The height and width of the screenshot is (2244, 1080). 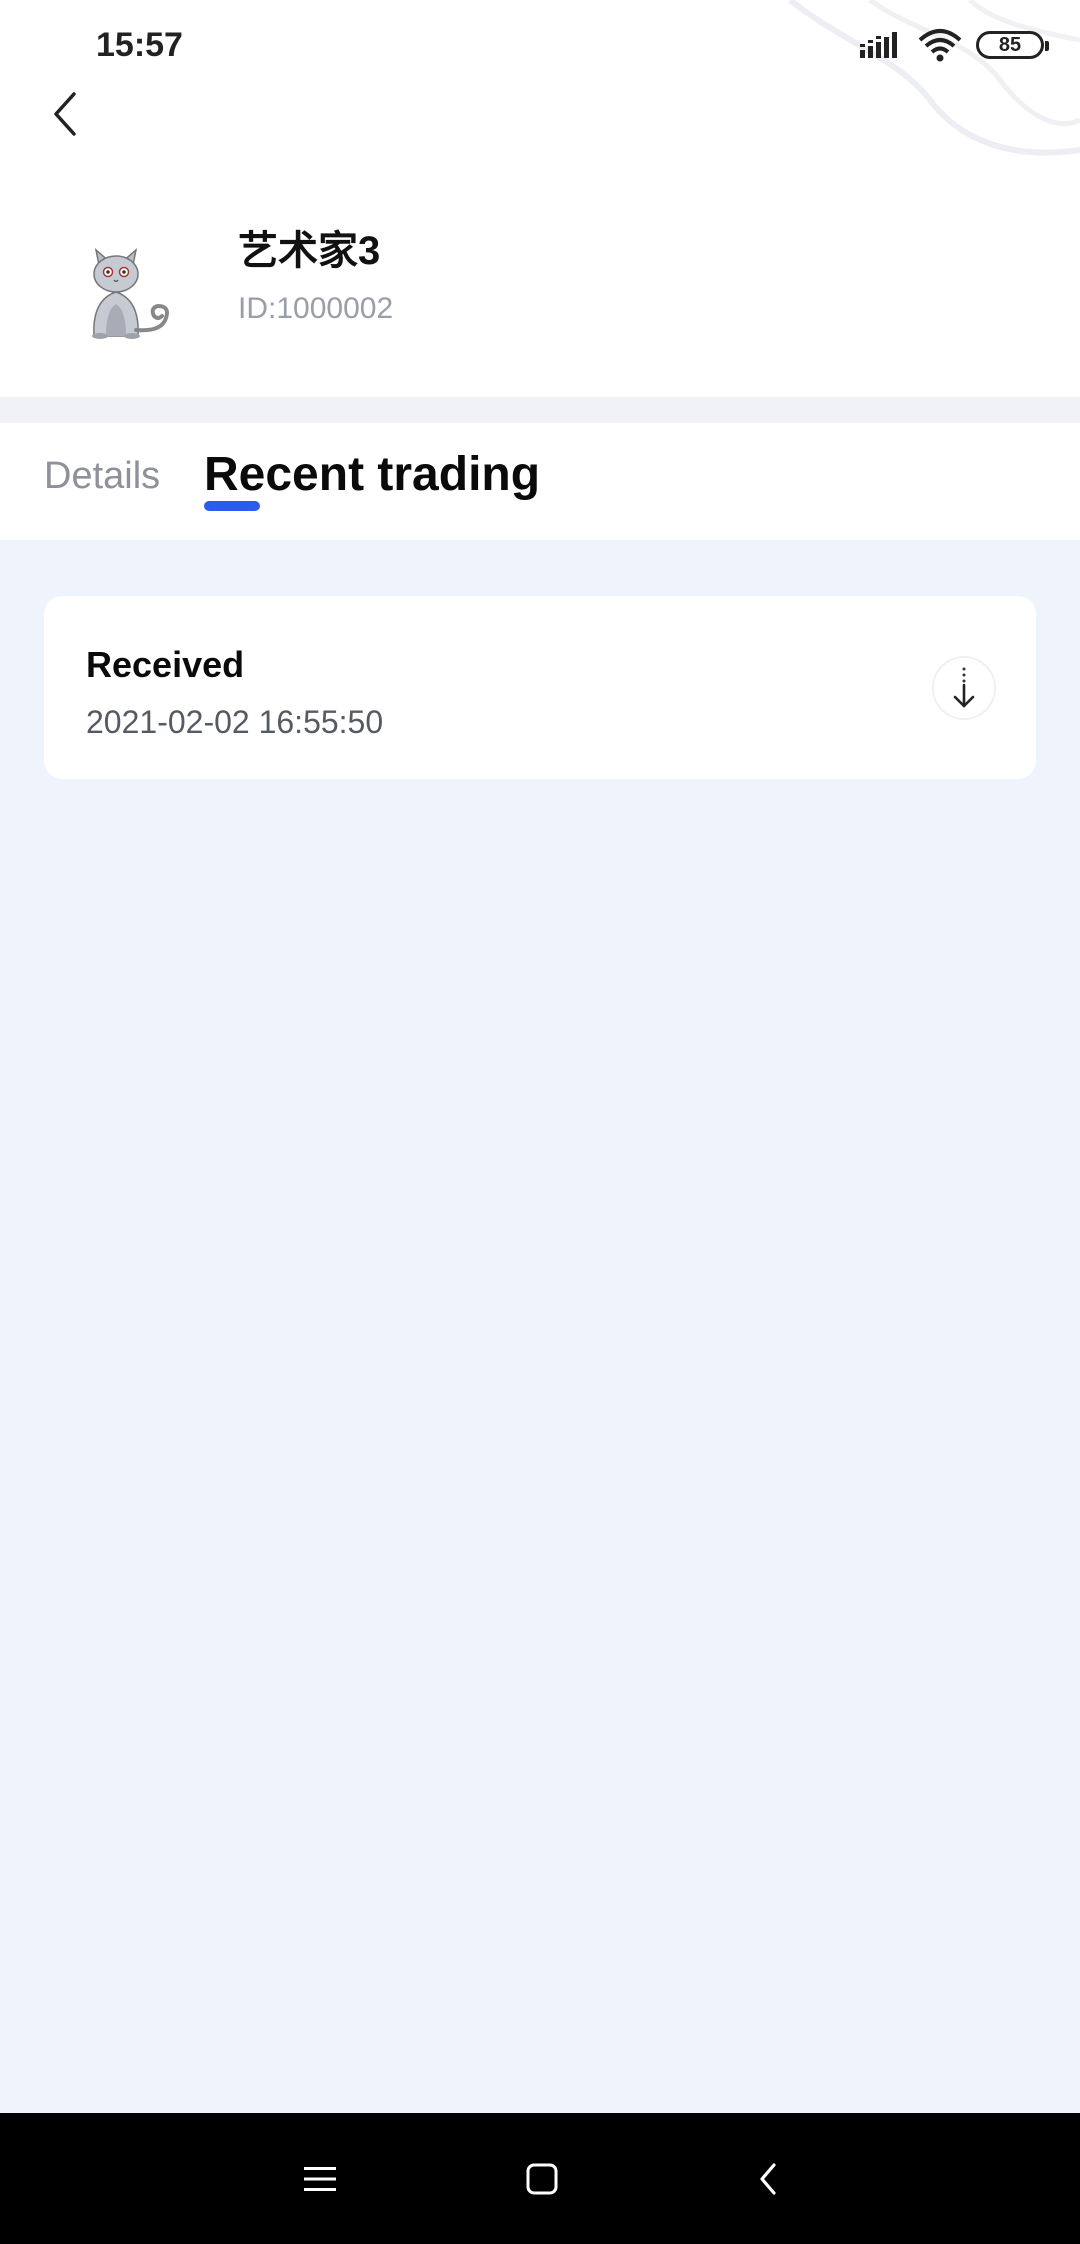 I want to click on status-time: 15:57, so click(x=139, y=45).